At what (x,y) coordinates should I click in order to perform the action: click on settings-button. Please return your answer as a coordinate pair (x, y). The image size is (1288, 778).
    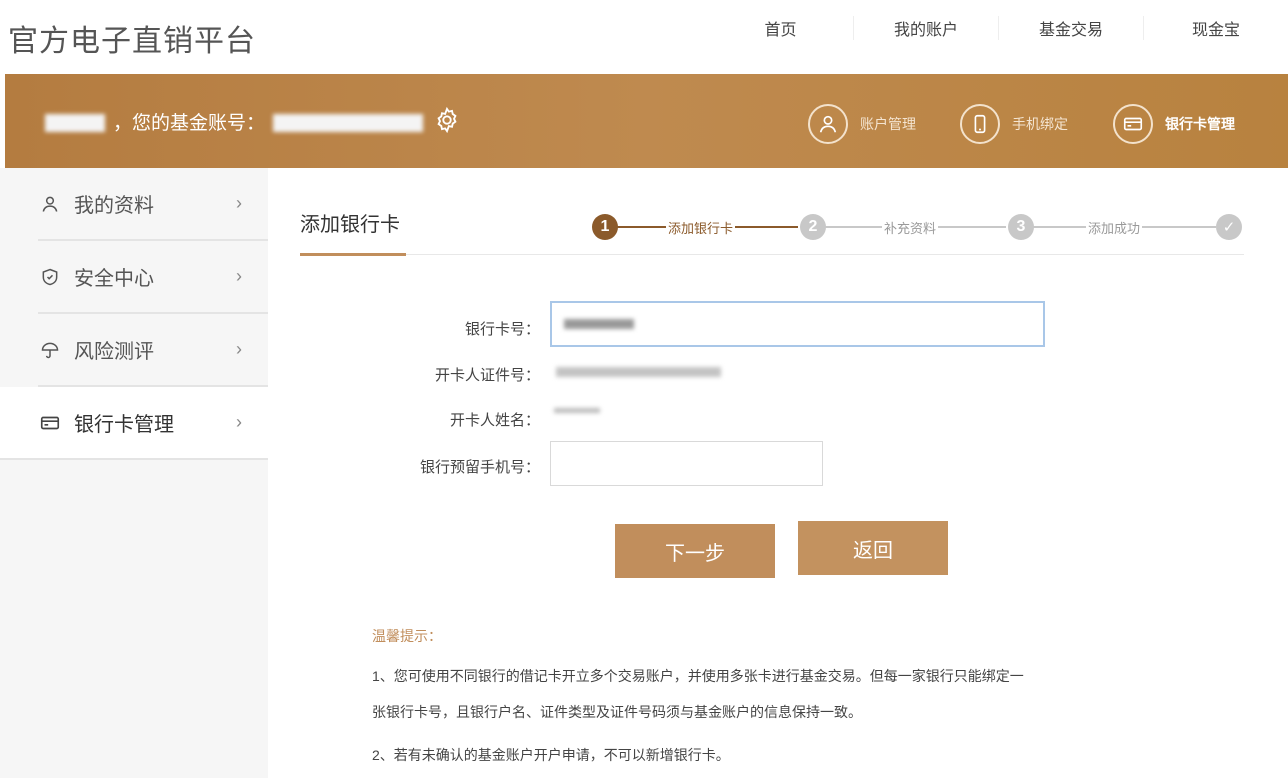
    Looking at the image, I should click on (447, 120).